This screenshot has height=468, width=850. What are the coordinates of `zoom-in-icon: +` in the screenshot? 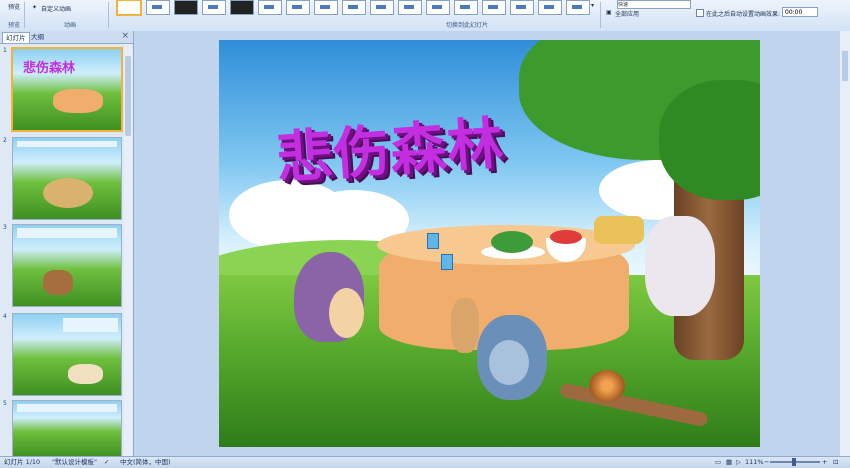 It's located at (824, 462).